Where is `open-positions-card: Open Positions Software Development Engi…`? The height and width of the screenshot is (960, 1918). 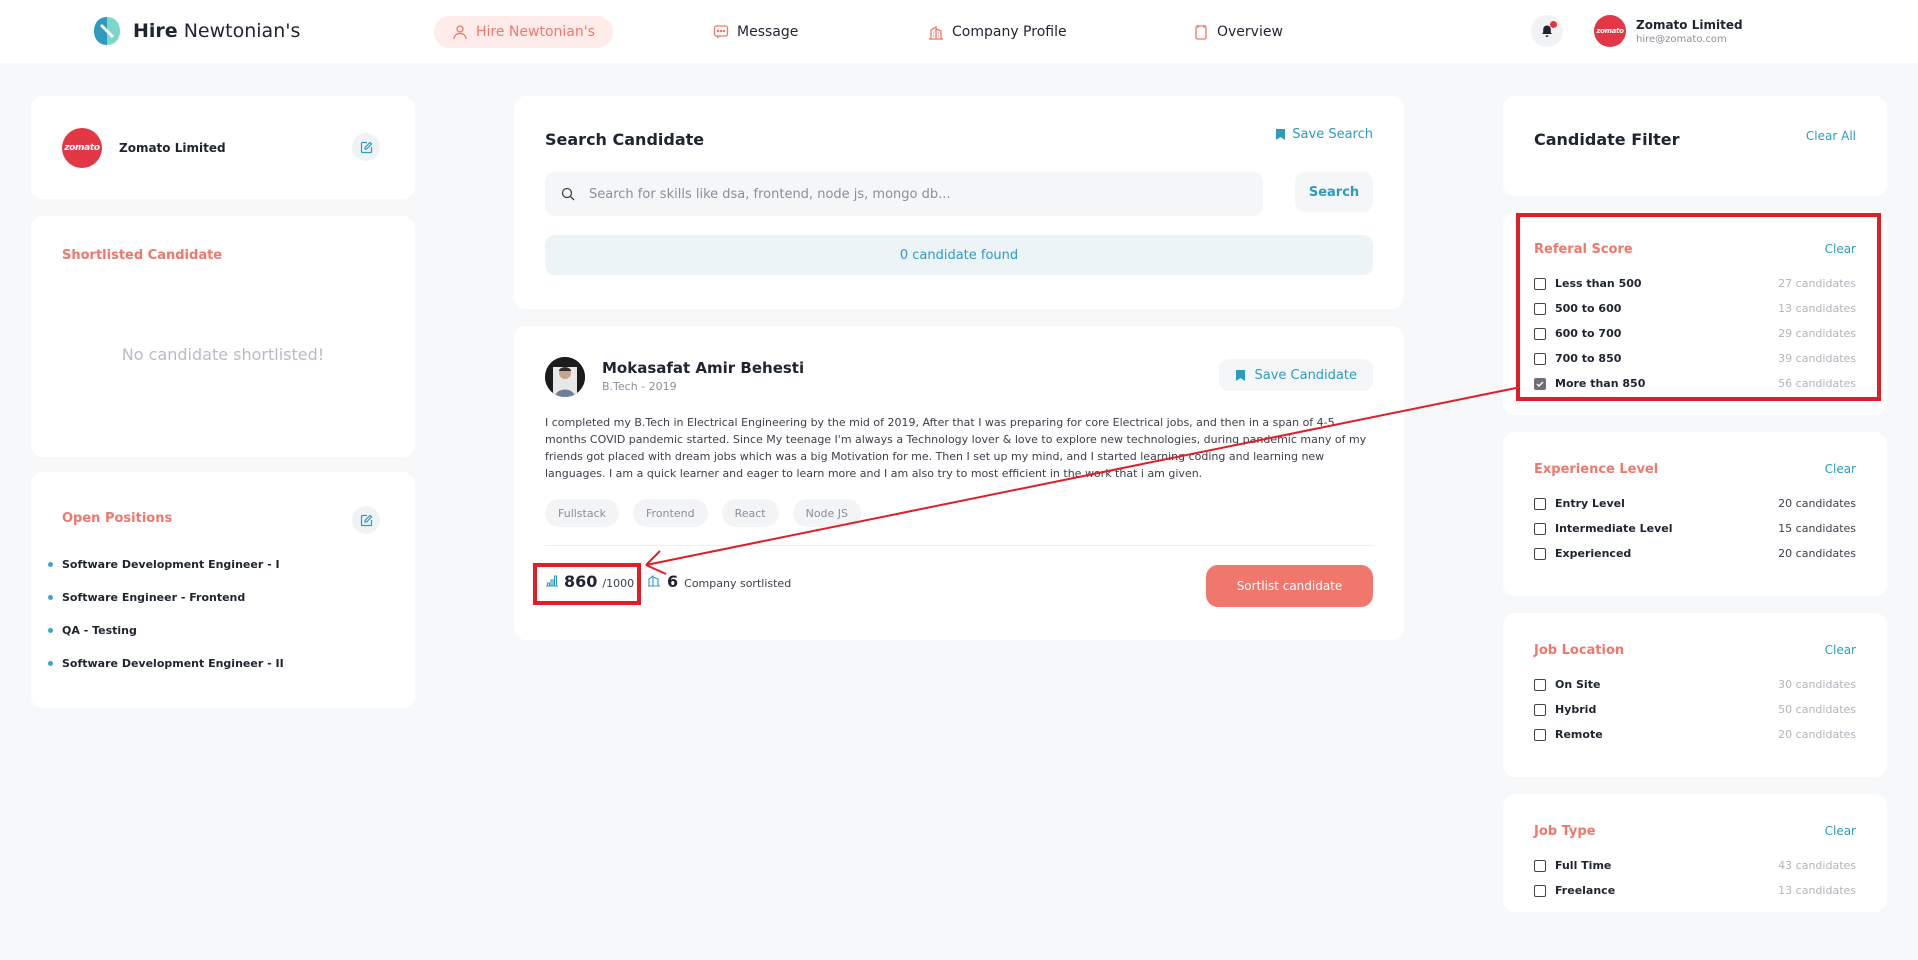
open-positions-card: Open Positions Software Development Engi… is located at coordinates (223, 590).